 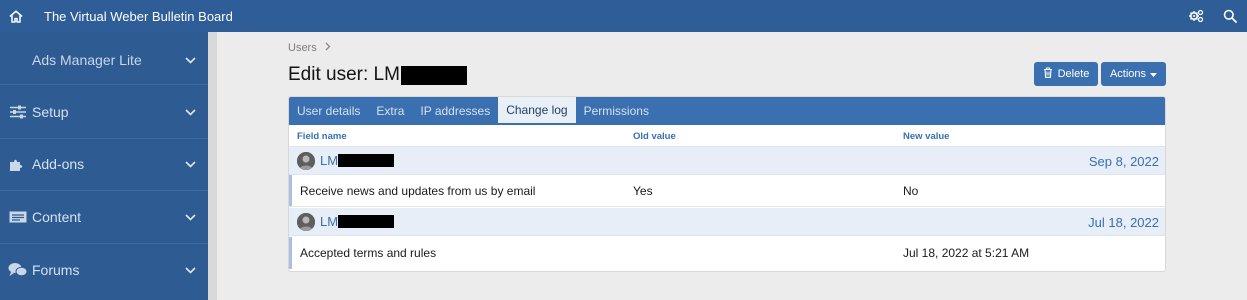 I want to click on top-bar: The Virtual Weber Bulletin Board, so click(x=623, y=16).